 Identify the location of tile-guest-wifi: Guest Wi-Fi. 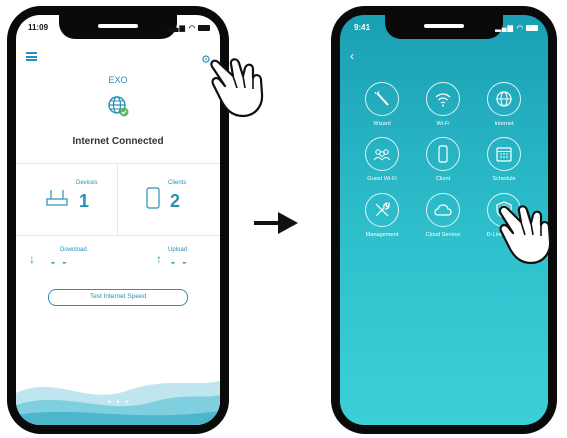
(382, 159).